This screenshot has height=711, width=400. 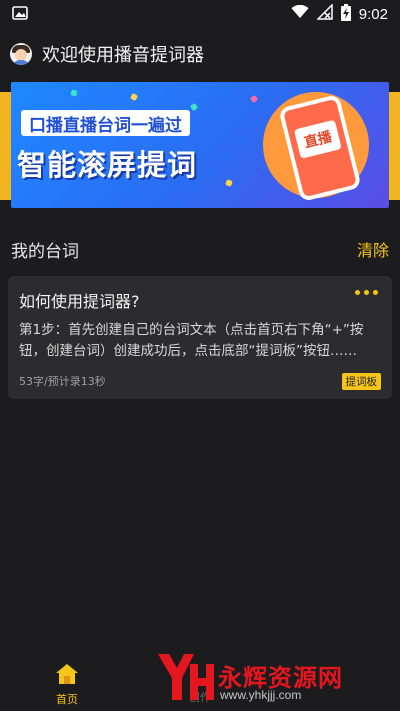 I want to click on banner-subtitle: 口播直播台词一遍过, so click(x=105, y=123).